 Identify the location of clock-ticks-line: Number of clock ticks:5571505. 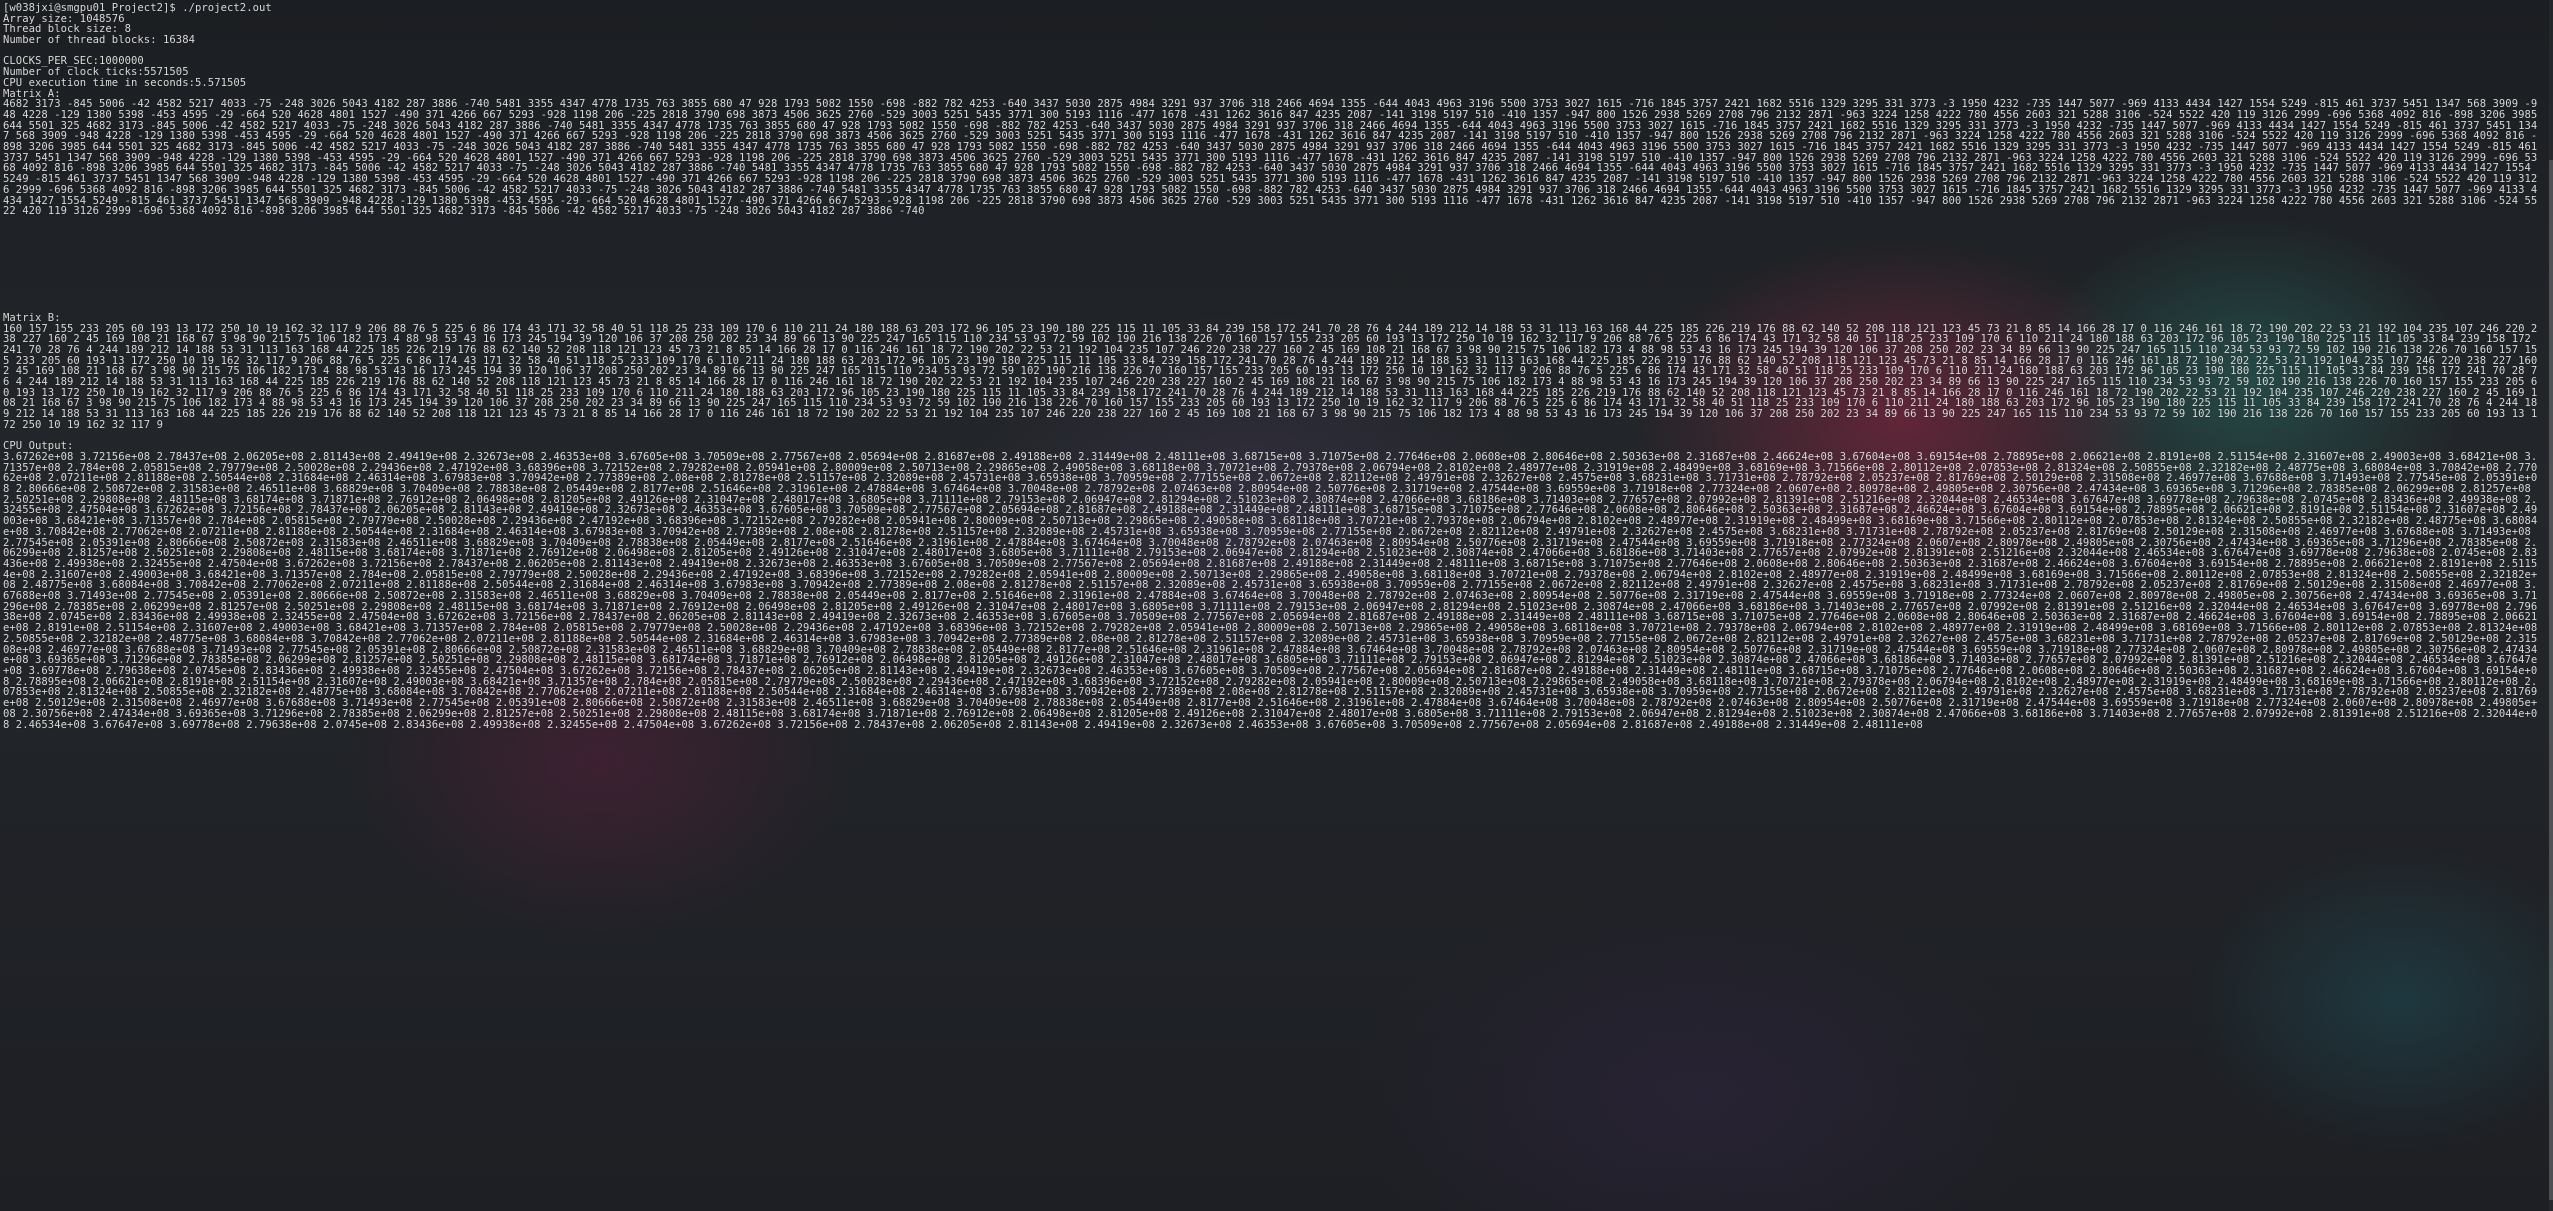
(96, 72).